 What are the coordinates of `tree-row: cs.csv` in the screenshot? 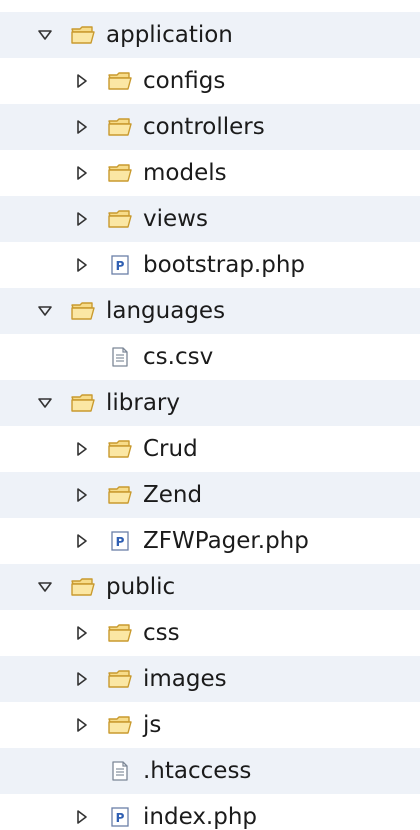 It's located at (210, 357).